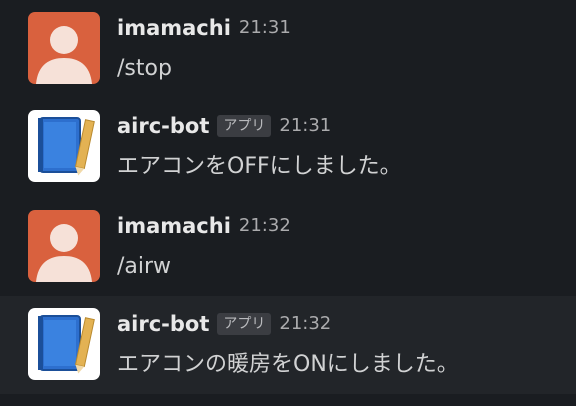 This screenshot has width=576, height=406. I want to click on message-text: エアコンをOFFにしました。, so click(259, 166).